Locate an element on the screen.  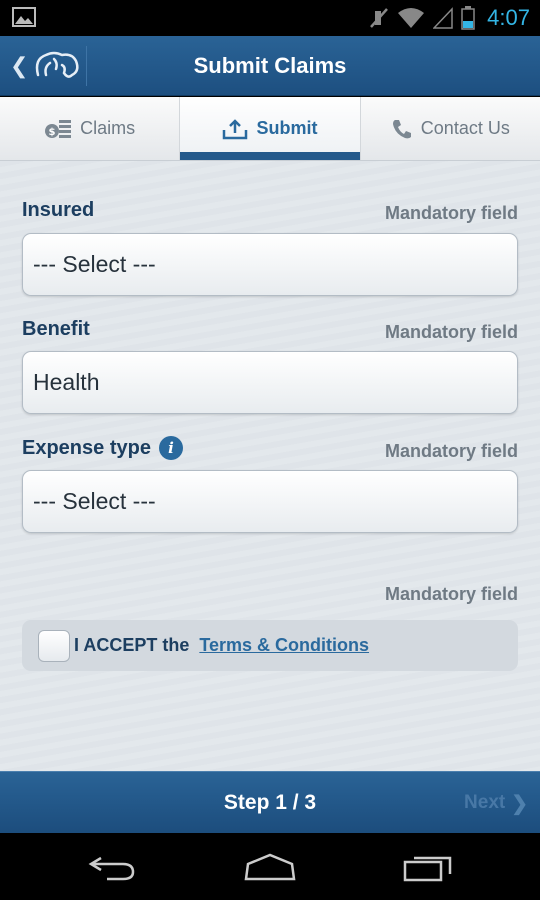
insured-label: Insured is located at coordinates (58, 210).